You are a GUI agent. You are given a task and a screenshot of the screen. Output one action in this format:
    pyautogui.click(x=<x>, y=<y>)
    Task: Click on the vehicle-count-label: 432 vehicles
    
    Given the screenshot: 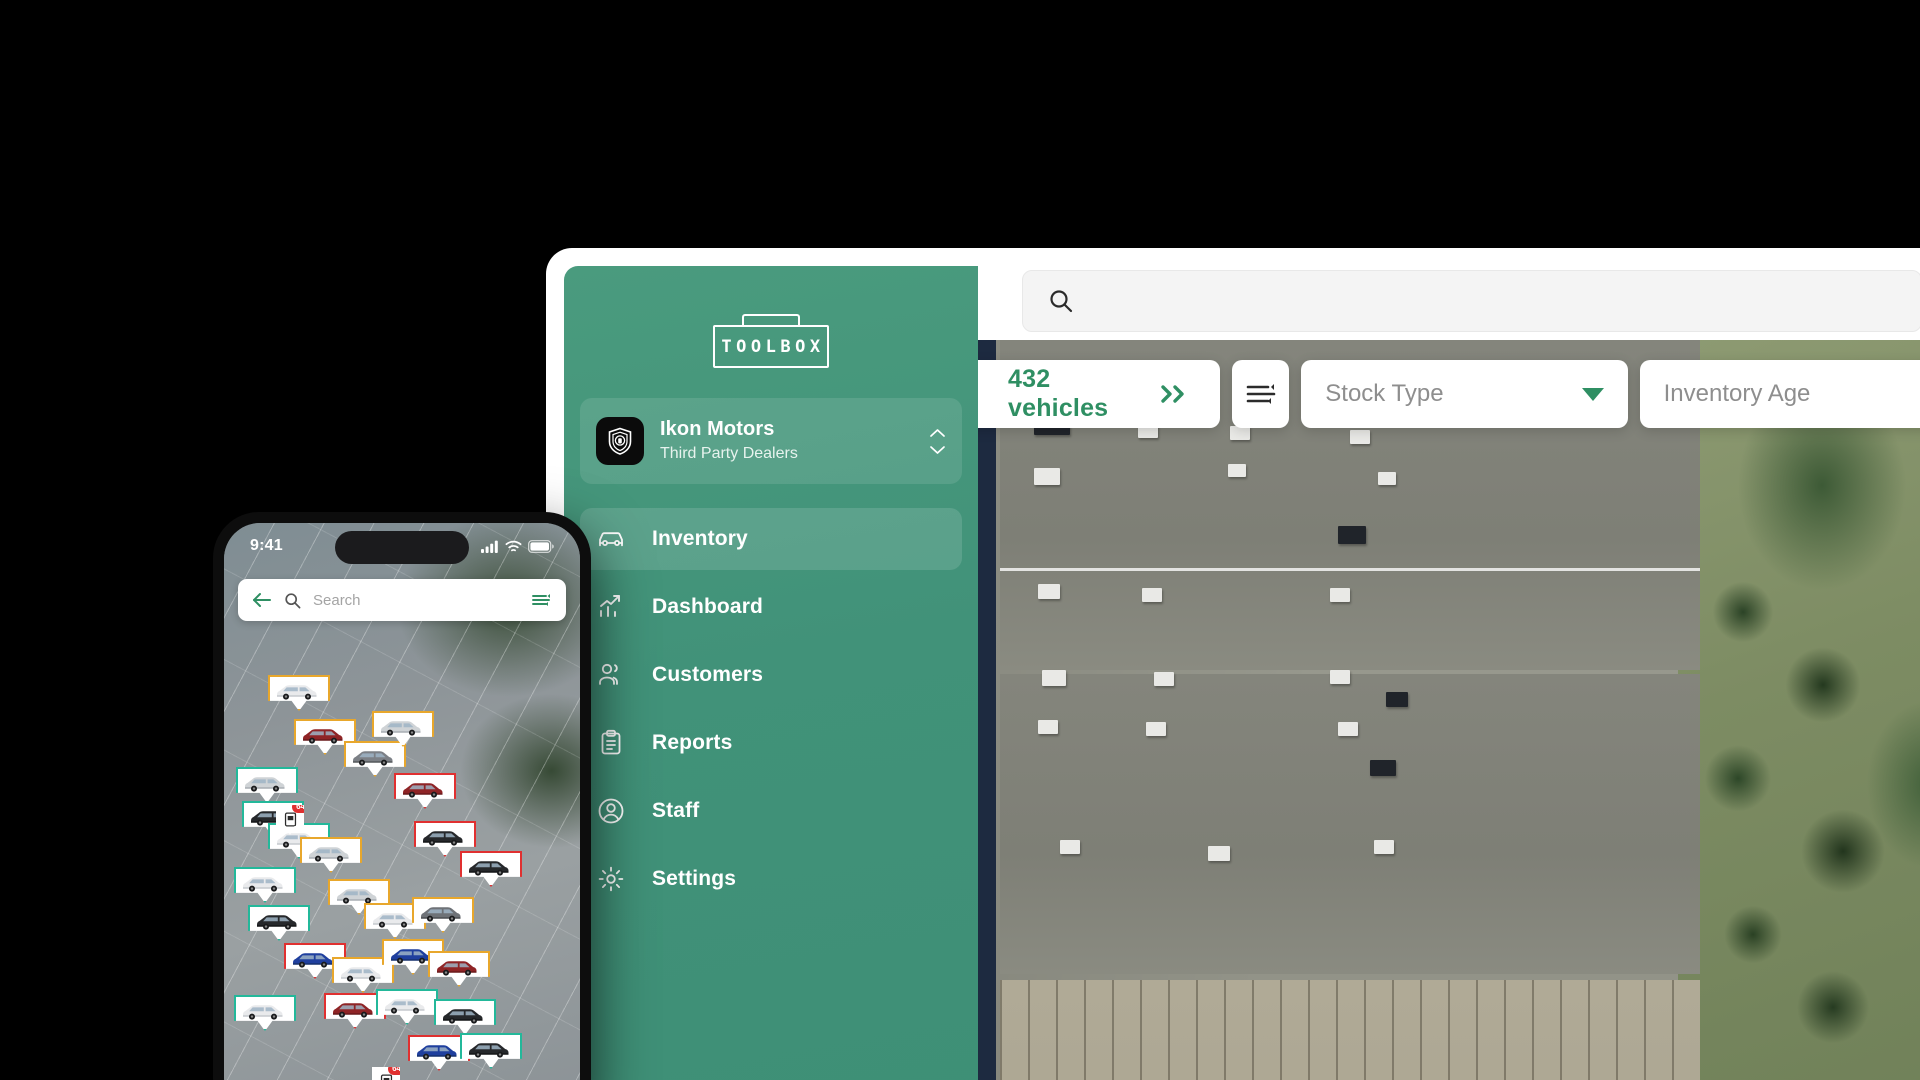 What is the action you would take?
    pyautogui.click(x=1058, y=393)
    